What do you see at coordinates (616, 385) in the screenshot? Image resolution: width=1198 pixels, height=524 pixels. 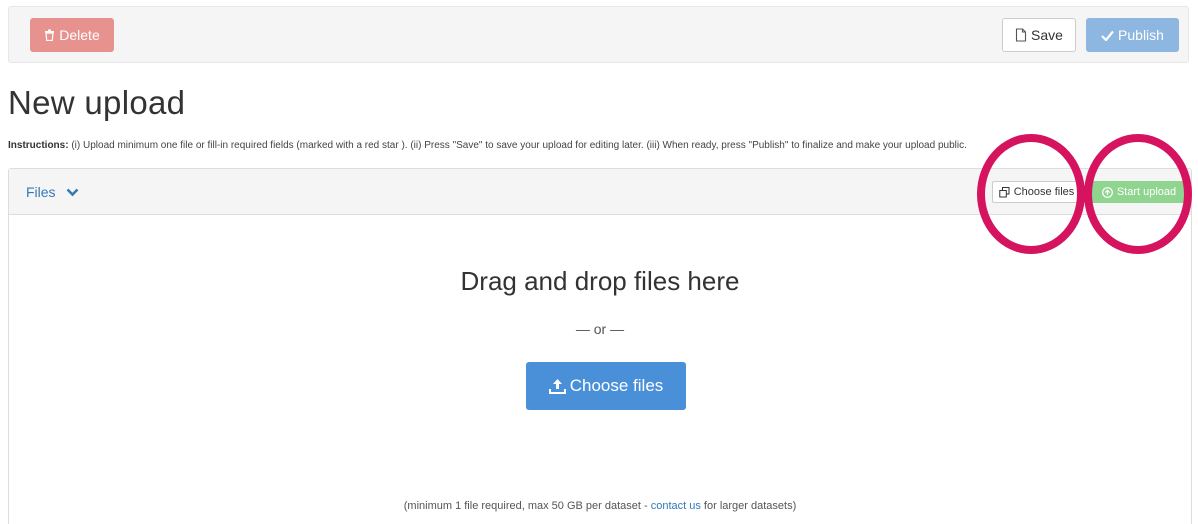 I see `choose-files-big-label: Choose files` at bounding box center [616, 385].